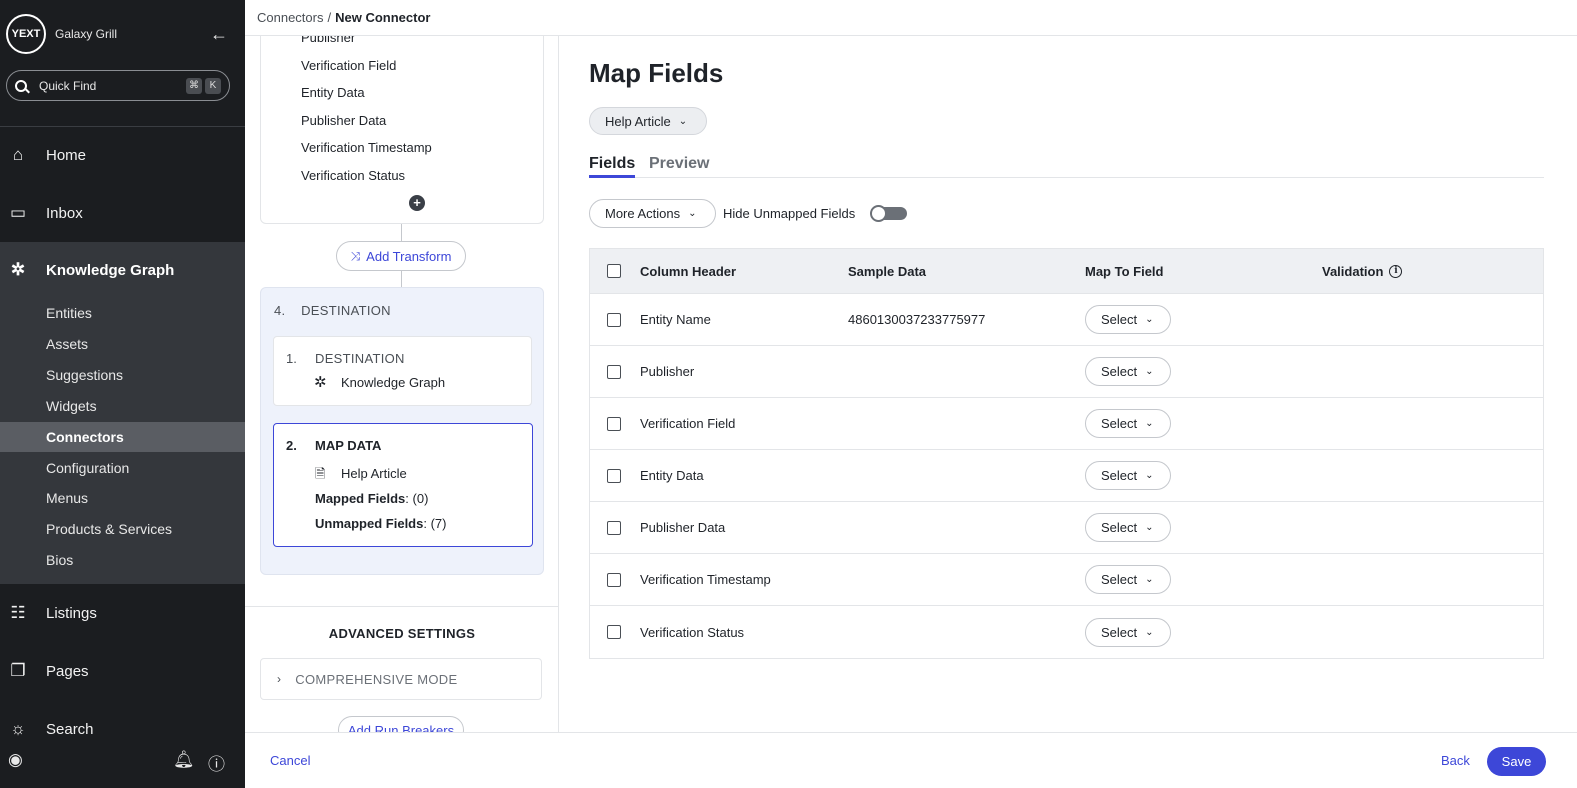 The height and width of the screenshot is (788, 1577). What do you see at coordinates (614, 271) in the screenshot?
I see `select-all-checkbox` at bounding box center [614, 271].